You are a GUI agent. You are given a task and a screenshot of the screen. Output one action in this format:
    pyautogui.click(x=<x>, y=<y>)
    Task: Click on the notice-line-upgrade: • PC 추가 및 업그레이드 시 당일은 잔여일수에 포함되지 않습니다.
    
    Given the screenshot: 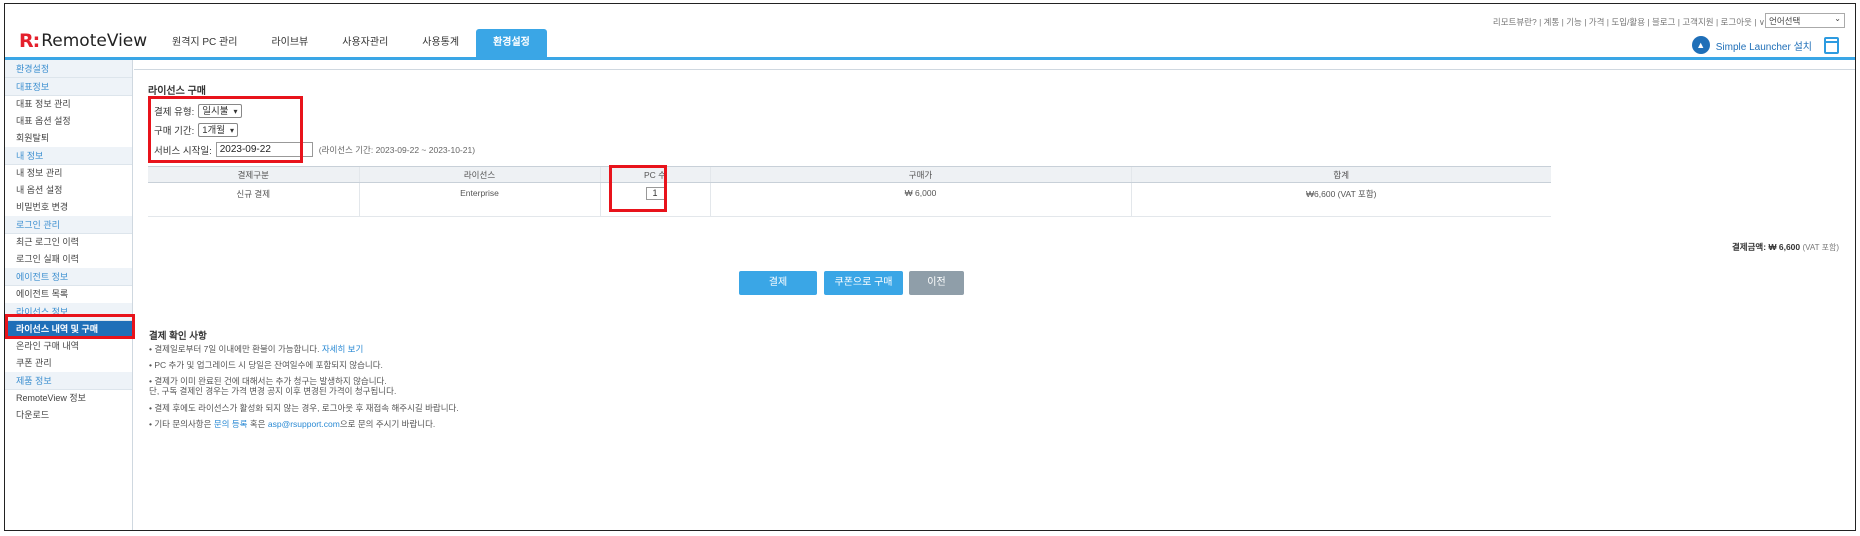 What is the action you would take?
    pyautogui.click(x=266, y=365)
    